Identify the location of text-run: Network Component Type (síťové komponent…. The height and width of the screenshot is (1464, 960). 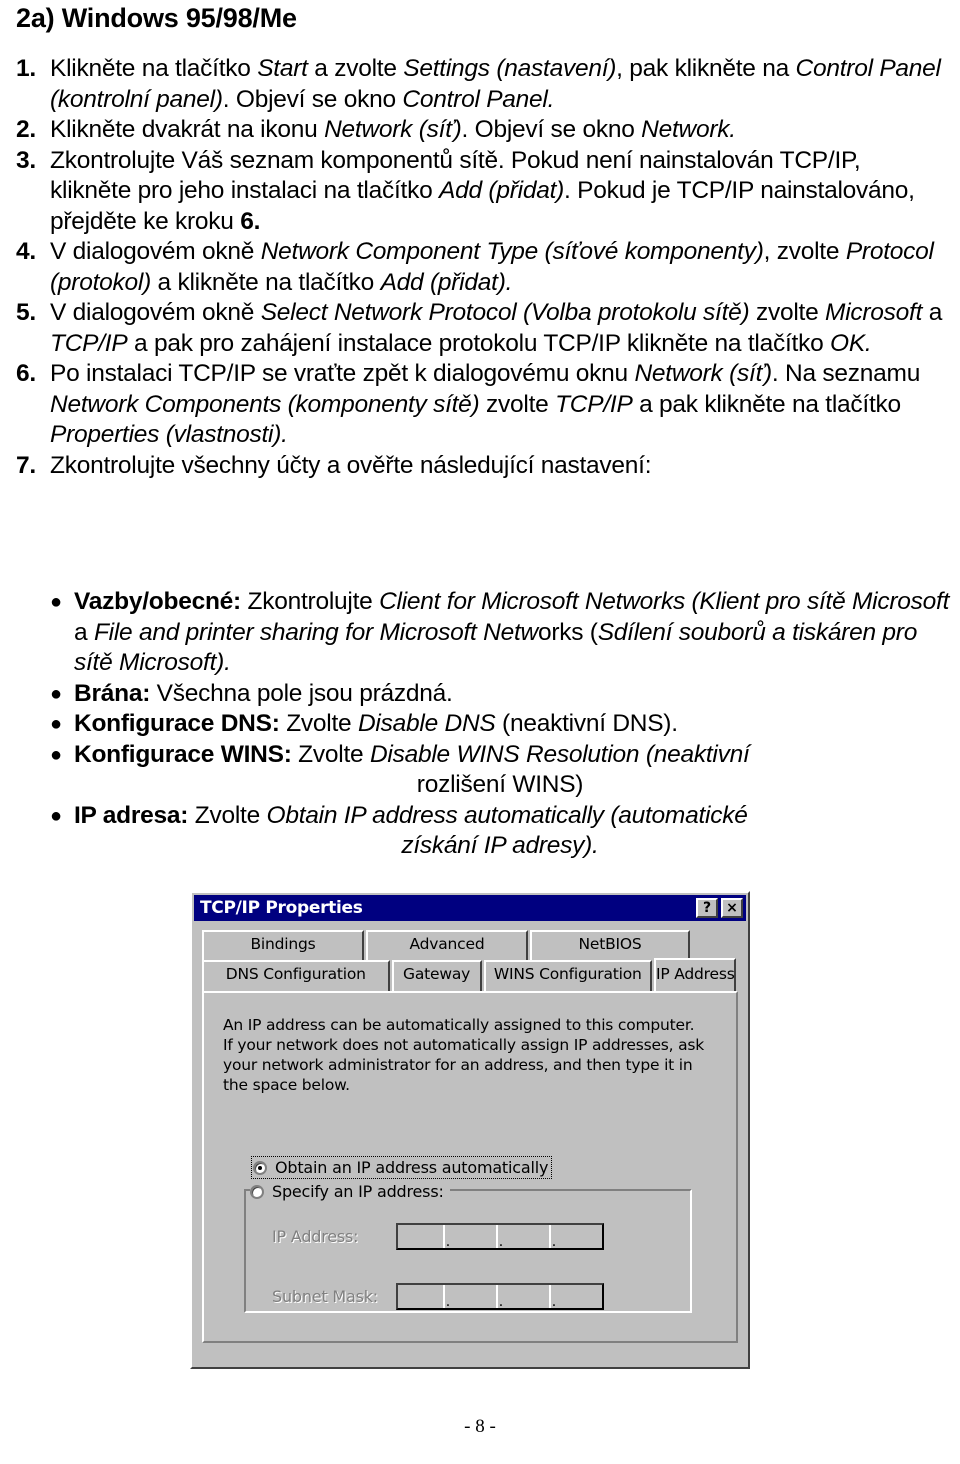
(512, 251).